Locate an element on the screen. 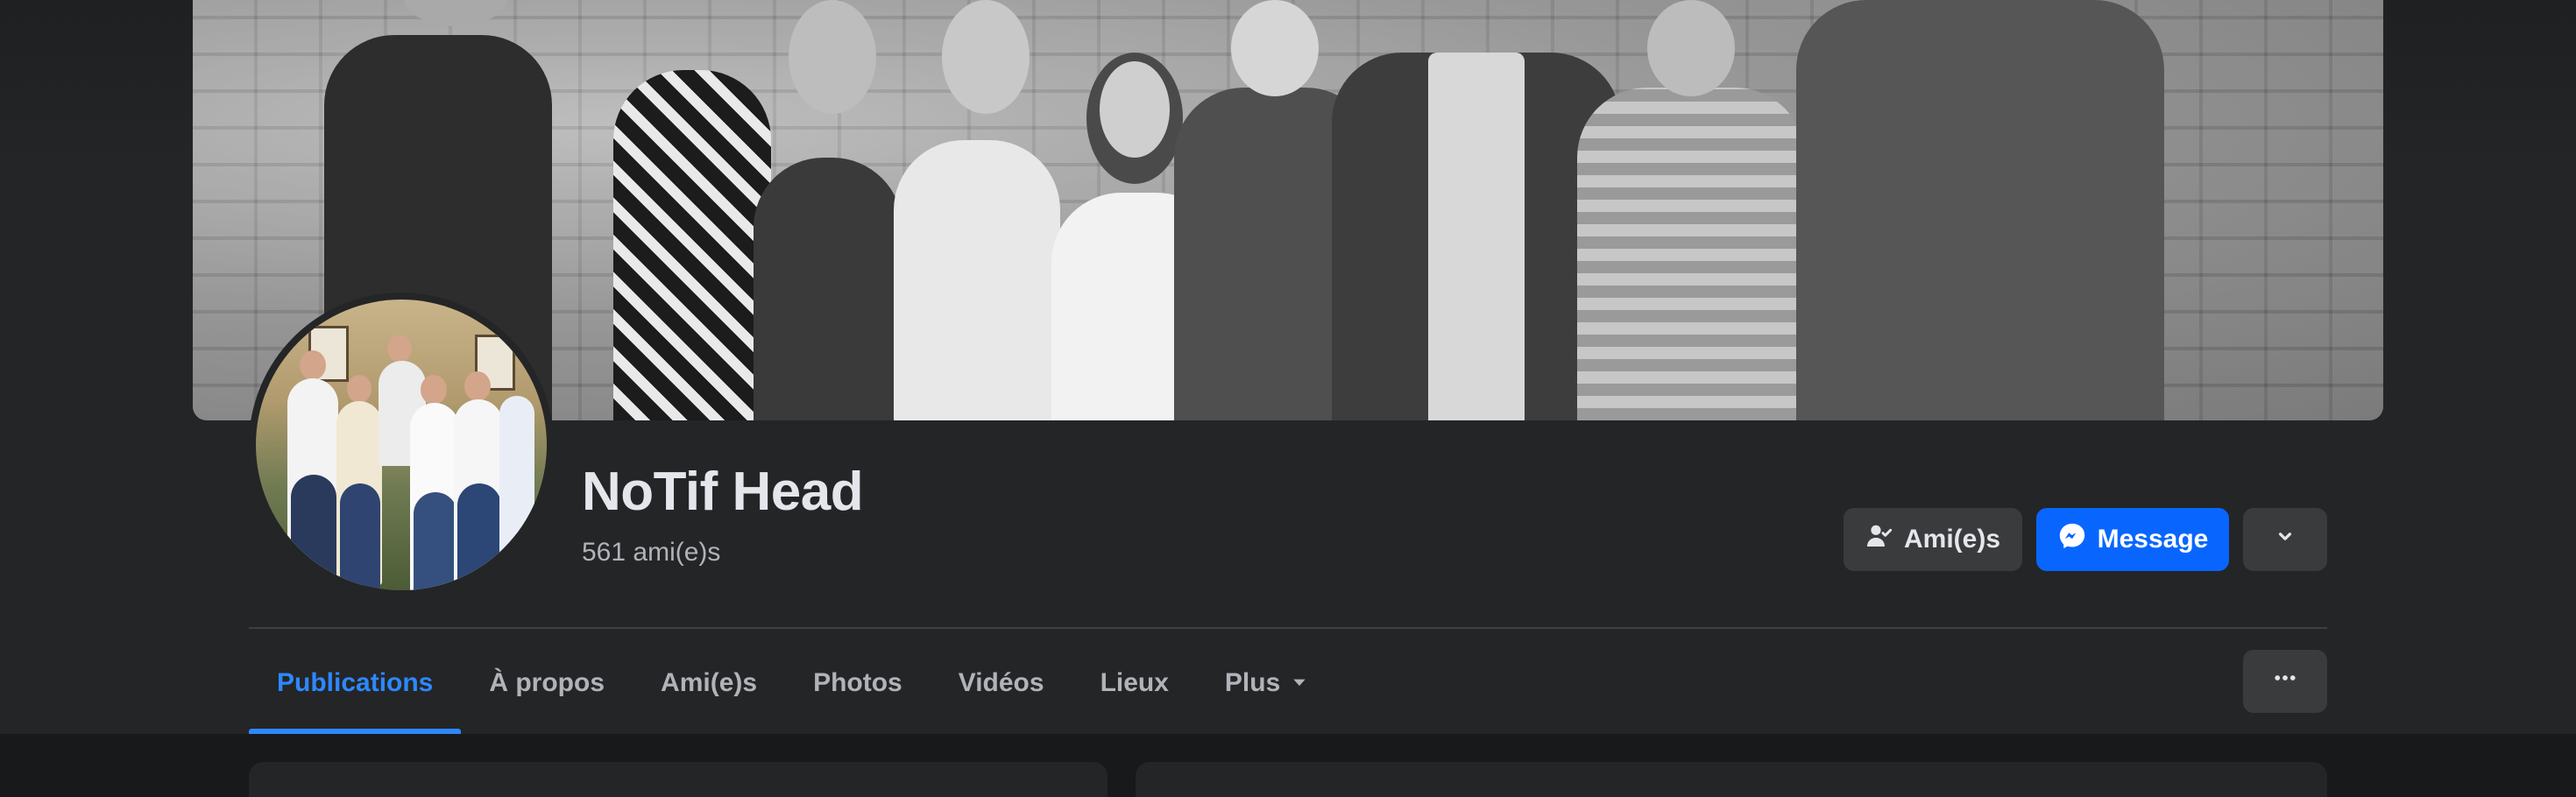 The width and height of the screenshot is (2576, 797). tab-label: Vidéos is located at coordinates (1001, 682).